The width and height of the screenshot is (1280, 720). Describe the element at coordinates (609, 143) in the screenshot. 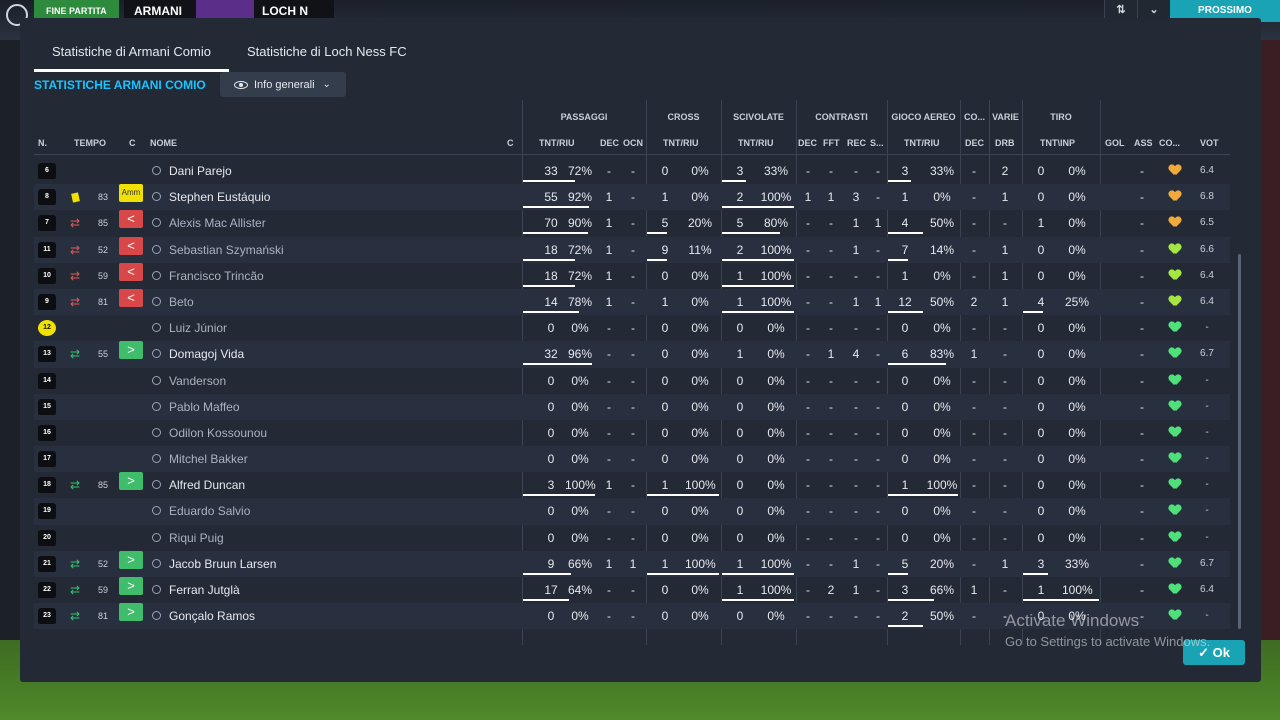

I see `col-header-pass-dec: DEC` at that location.